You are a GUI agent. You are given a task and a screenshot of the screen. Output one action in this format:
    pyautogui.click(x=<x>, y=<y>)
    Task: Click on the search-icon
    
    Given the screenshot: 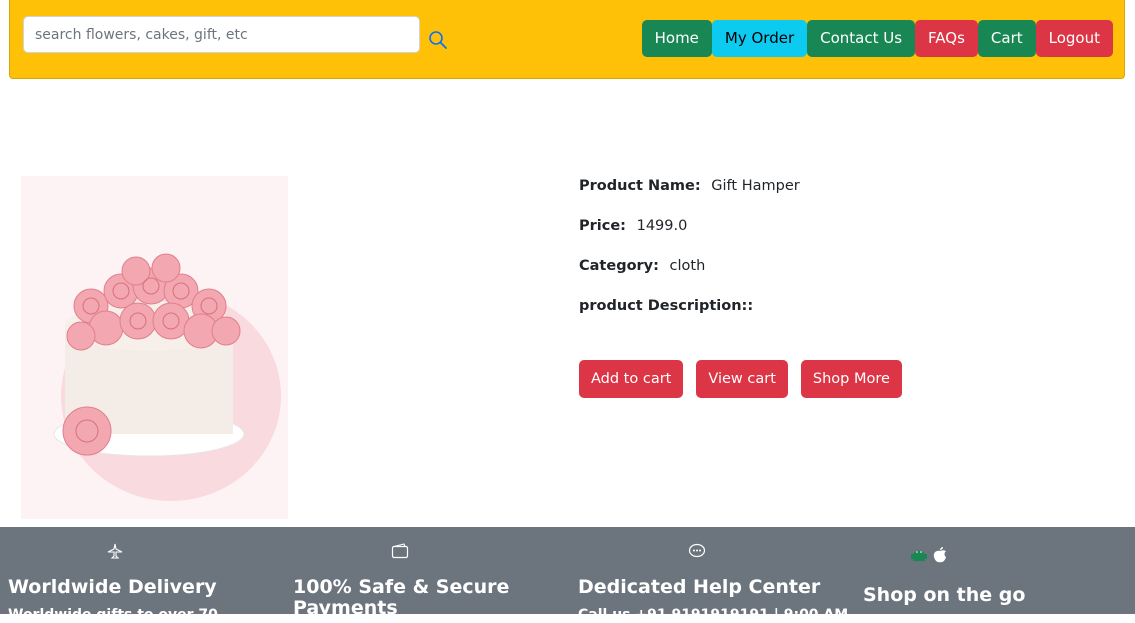 What is the action you would take?
    pyautogui.click(x=438, y=40)
    